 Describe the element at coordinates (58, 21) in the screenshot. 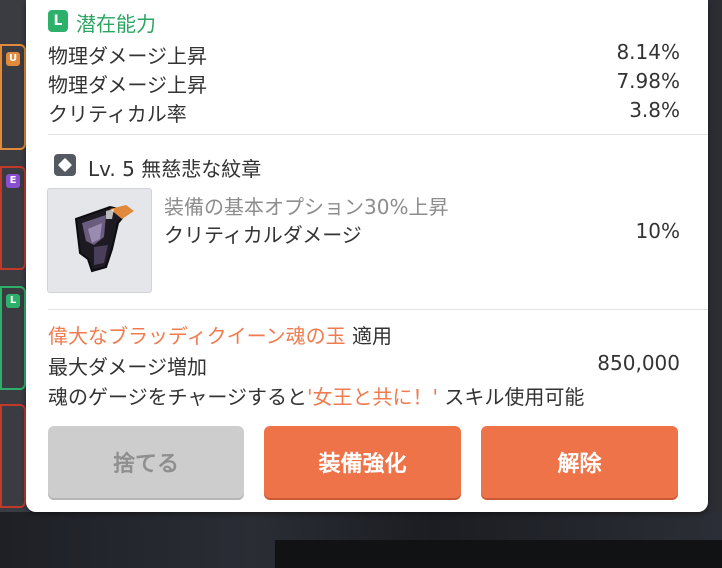

I see `legendary-badge: L` at that location.